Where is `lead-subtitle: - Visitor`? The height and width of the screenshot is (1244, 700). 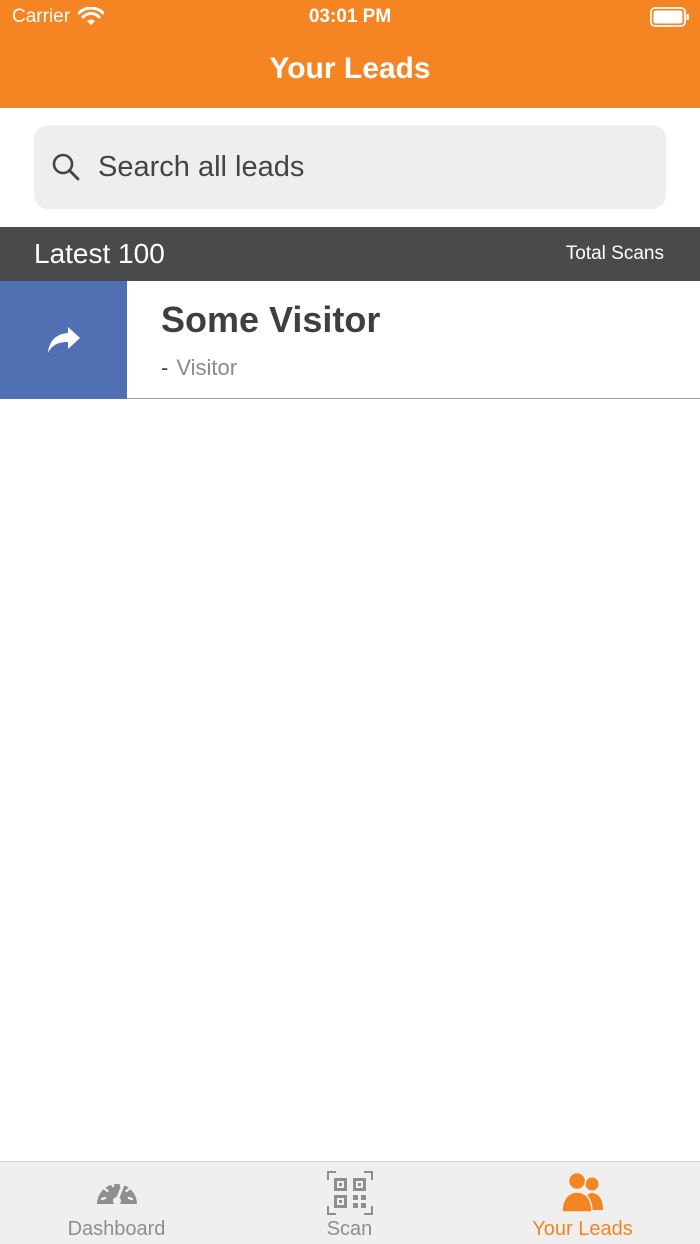 lead-subtitle: - Visitor is located at coordinates (199, 368).